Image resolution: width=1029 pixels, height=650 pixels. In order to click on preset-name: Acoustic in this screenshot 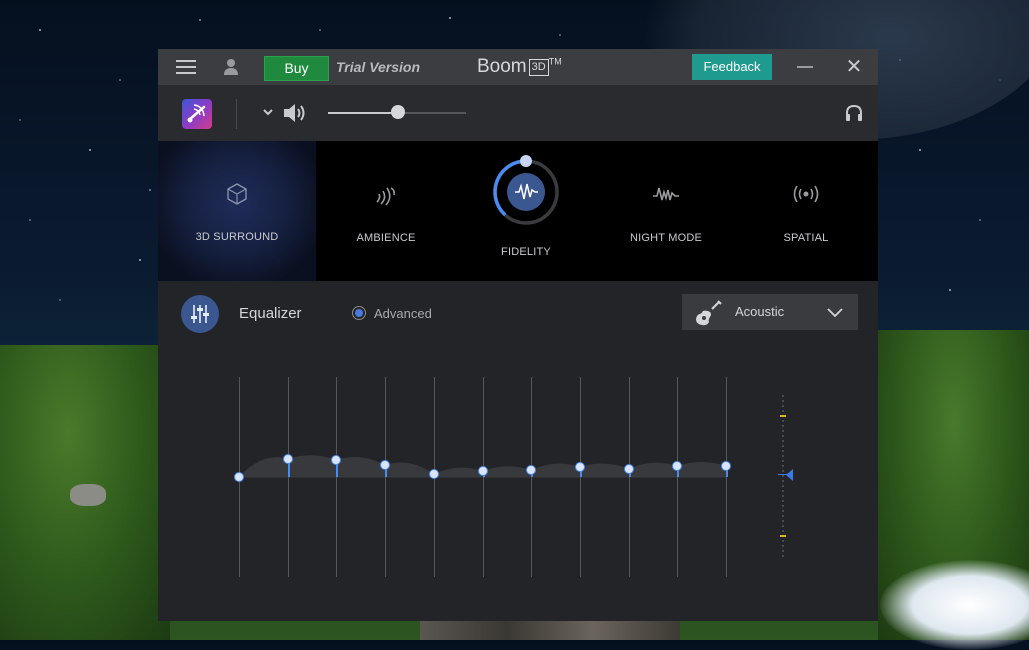, I will do `click(760, 311)`.